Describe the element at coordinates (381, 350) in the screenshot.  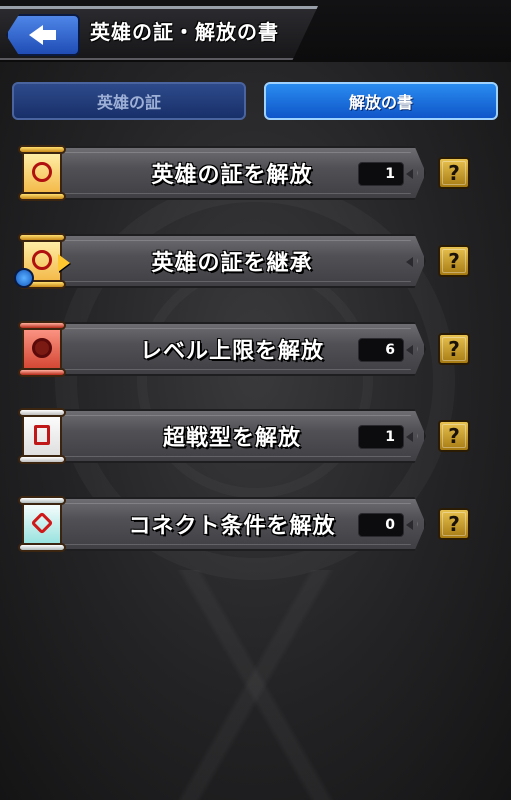
I see `item-count: 6` at that location.